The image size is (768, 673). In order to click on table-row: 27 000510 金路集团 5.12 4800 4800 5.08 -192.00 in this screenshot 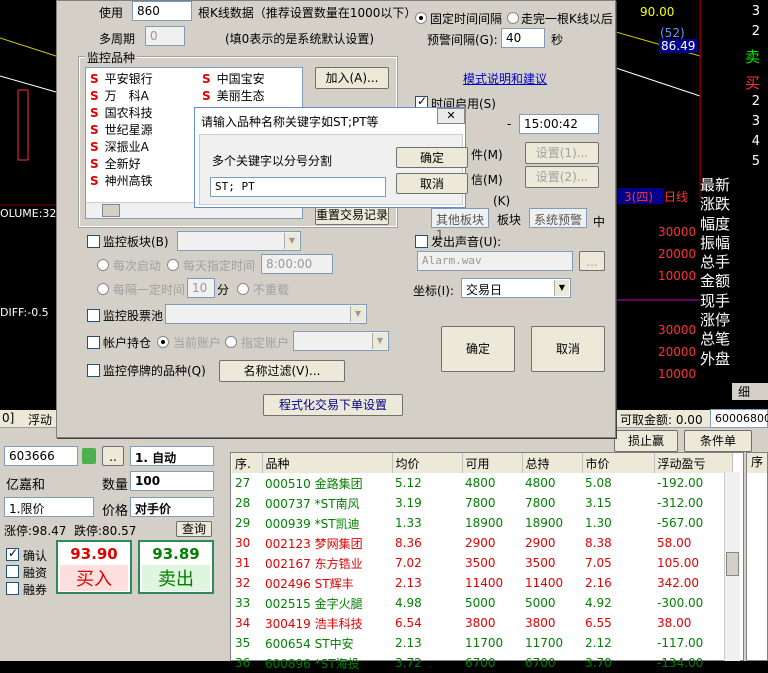, I will do `click(482, 483)`.